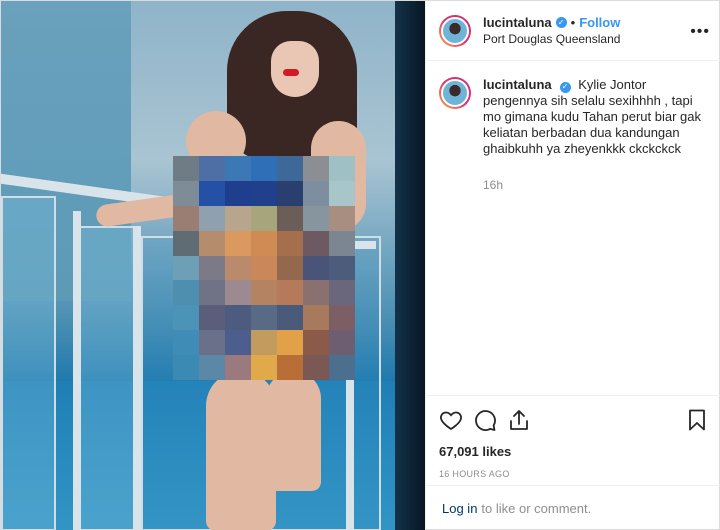 Image resolution: width=720 pixels, height=530 pixels. Describe the element at coordinates (573, 437) in the screenshot. I see `action-bar: 67,091 likes 16 HOURS AGO` at that location.